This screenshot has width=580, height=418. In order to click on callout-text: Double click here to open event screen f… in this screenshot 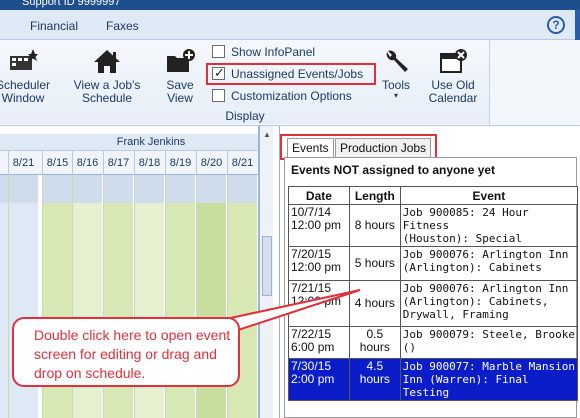, I will do `click(132, 354)`.